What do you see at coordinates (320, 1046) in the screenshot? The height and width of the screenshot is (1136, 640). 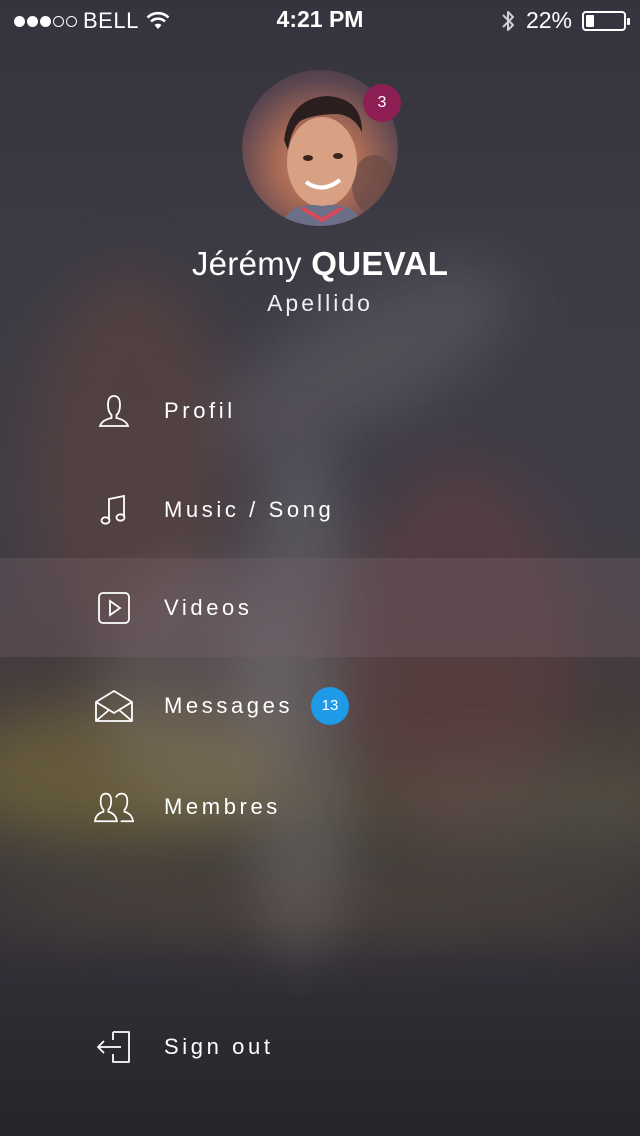 I see `sign-out-button: Sign out` at bounding box center [320, 1046].